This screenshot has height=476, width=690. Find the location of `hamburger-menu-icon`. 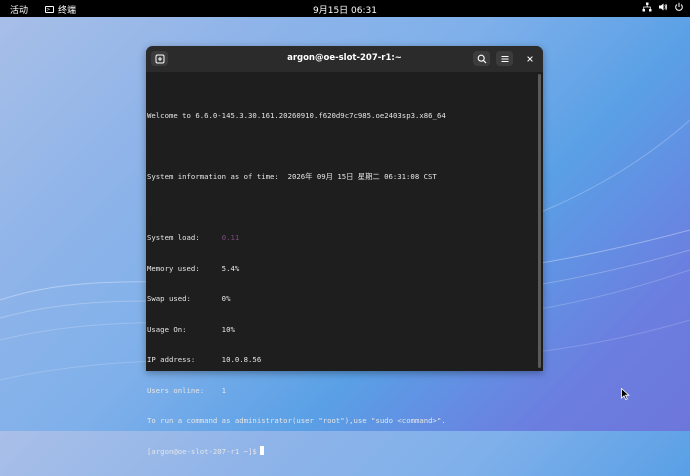

hamburger-menu-icon is located at coordinates (504, 58).